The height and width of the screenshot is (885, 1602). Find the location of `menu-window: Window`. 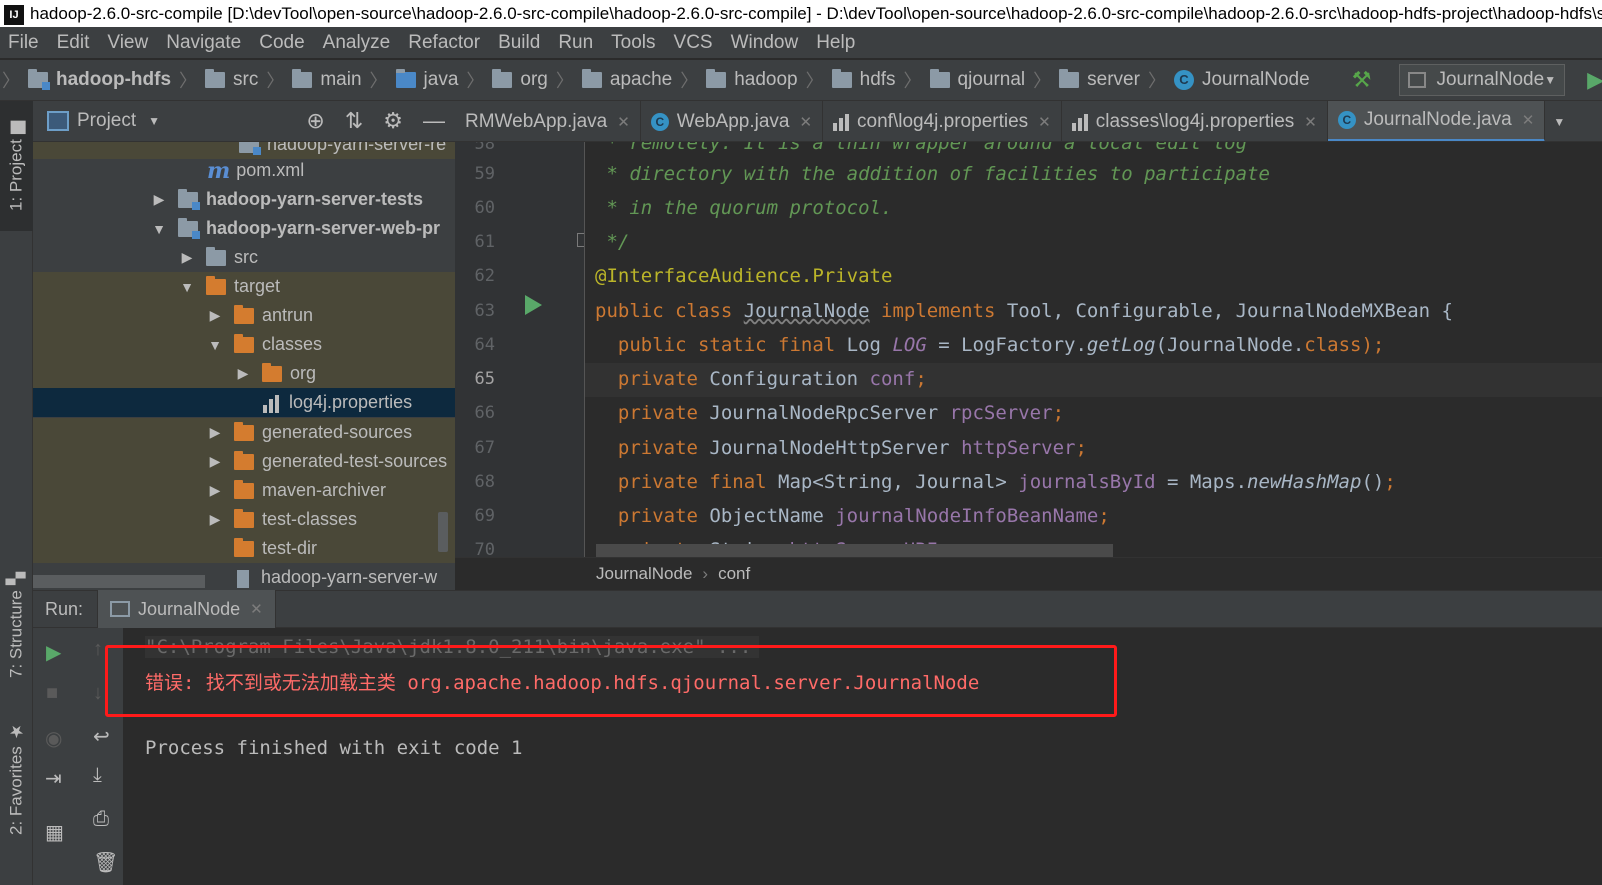

menu-window: Window is located at coordinates (765, 43).